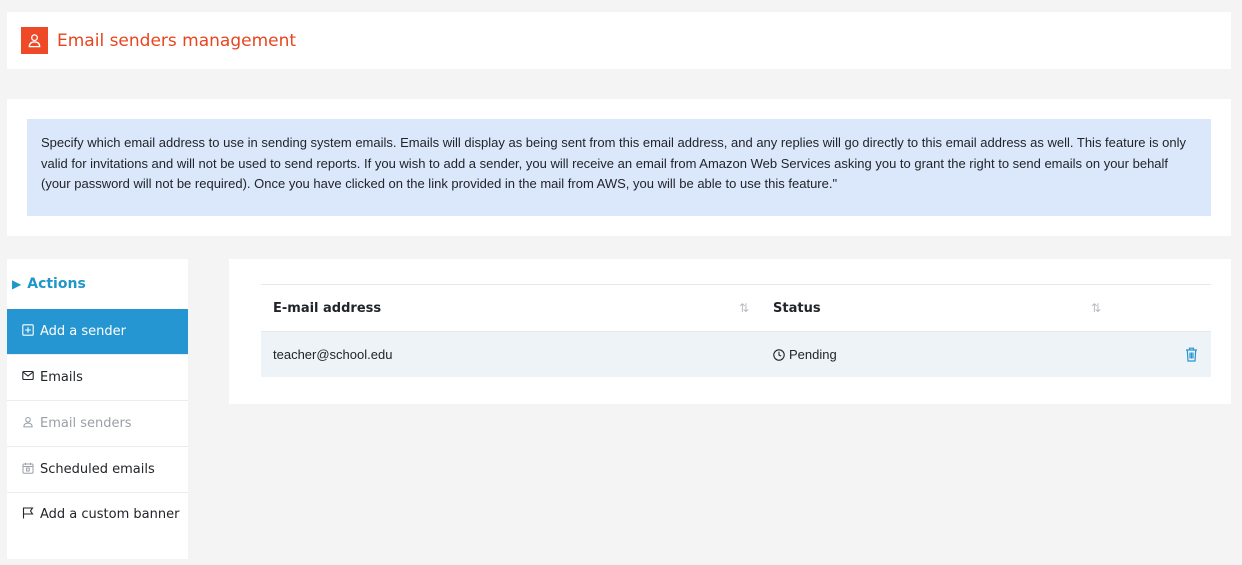 The height and width of the screenshot is (565, 1242). Describe the element at coordinates (779, 354) in the screenshot. I see `clock-icon` at that location.